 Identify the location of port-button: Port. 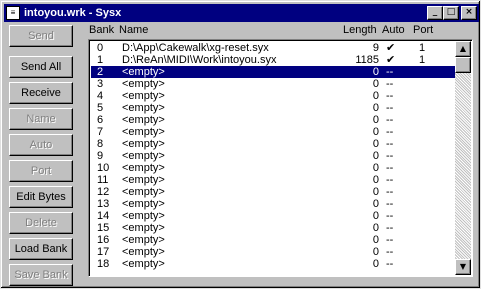
(41, 171).